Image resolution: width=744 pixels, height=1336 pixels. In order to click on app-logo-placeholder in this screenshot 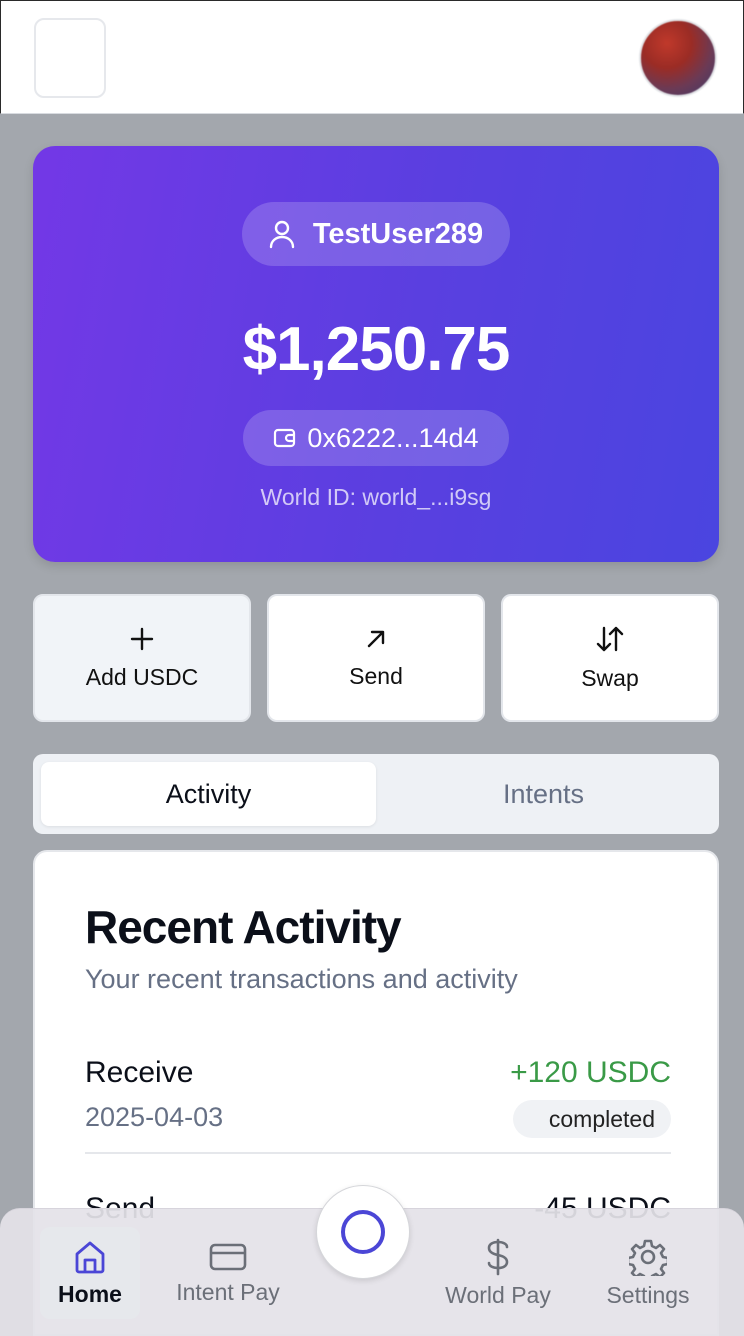, I will do `click(70, 58)`.